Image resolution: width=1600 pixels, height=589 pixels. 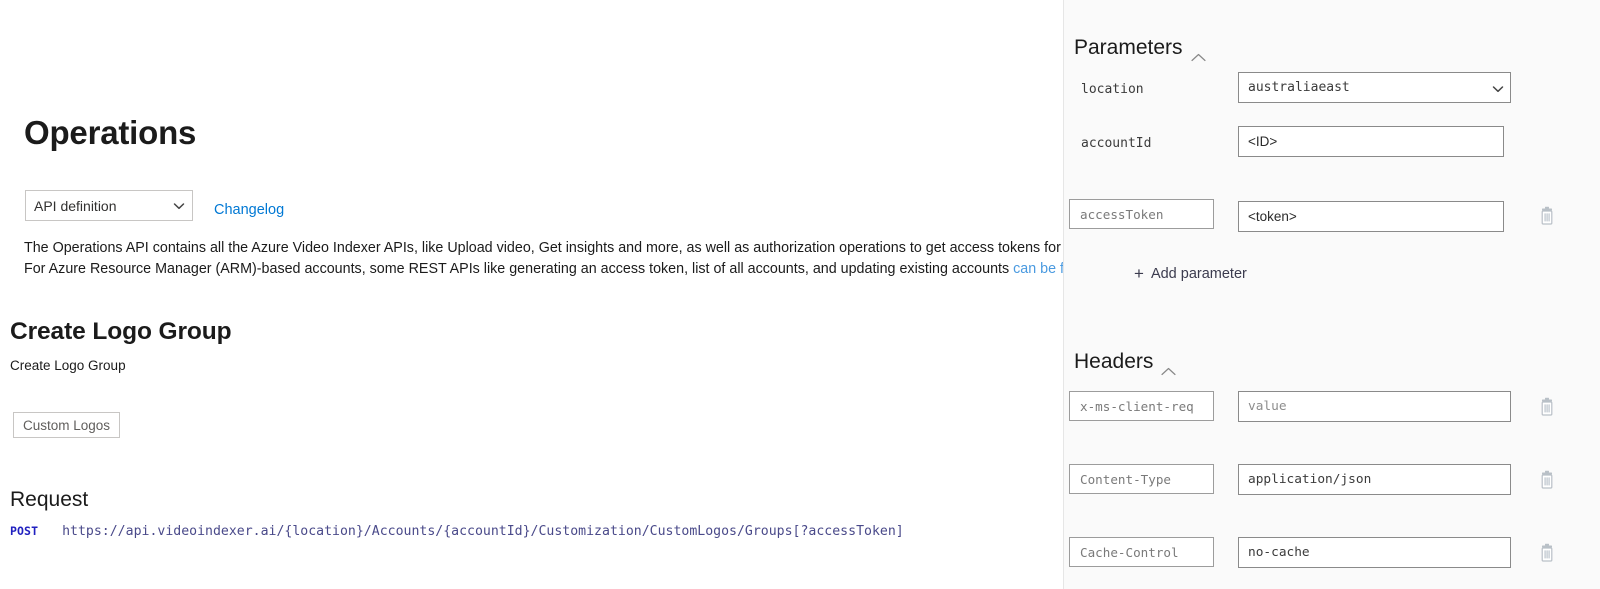 I want to click on parameter-value-select: australiaeast, so click(x=1374, y=87).